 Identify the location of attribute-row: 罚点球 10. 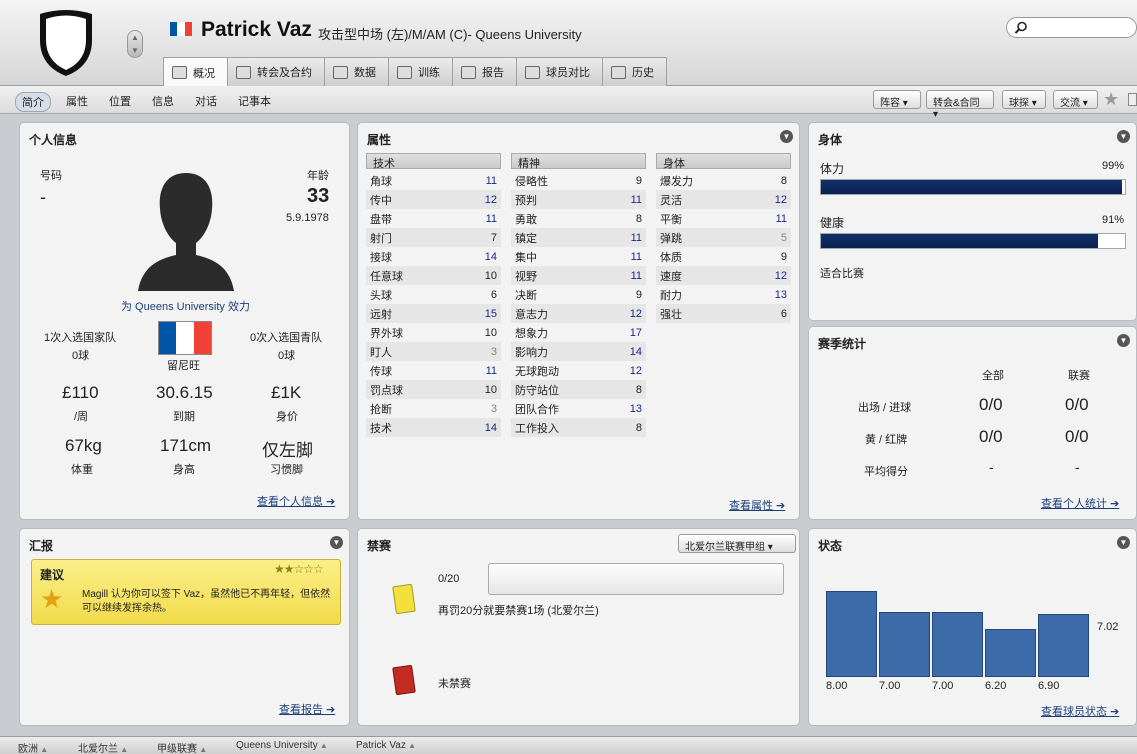
(433, 389).